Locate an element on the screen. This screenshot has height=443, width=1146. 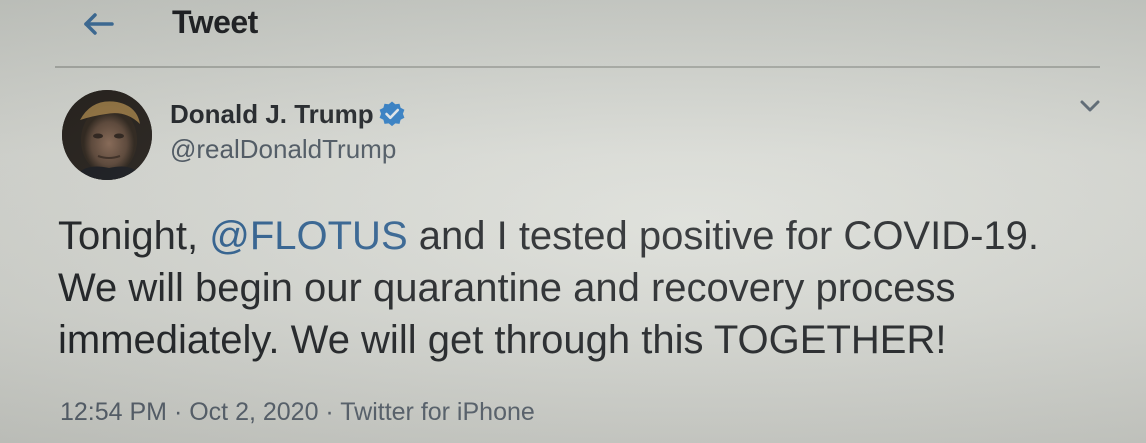
avatar is located at coordinates (107, 135).